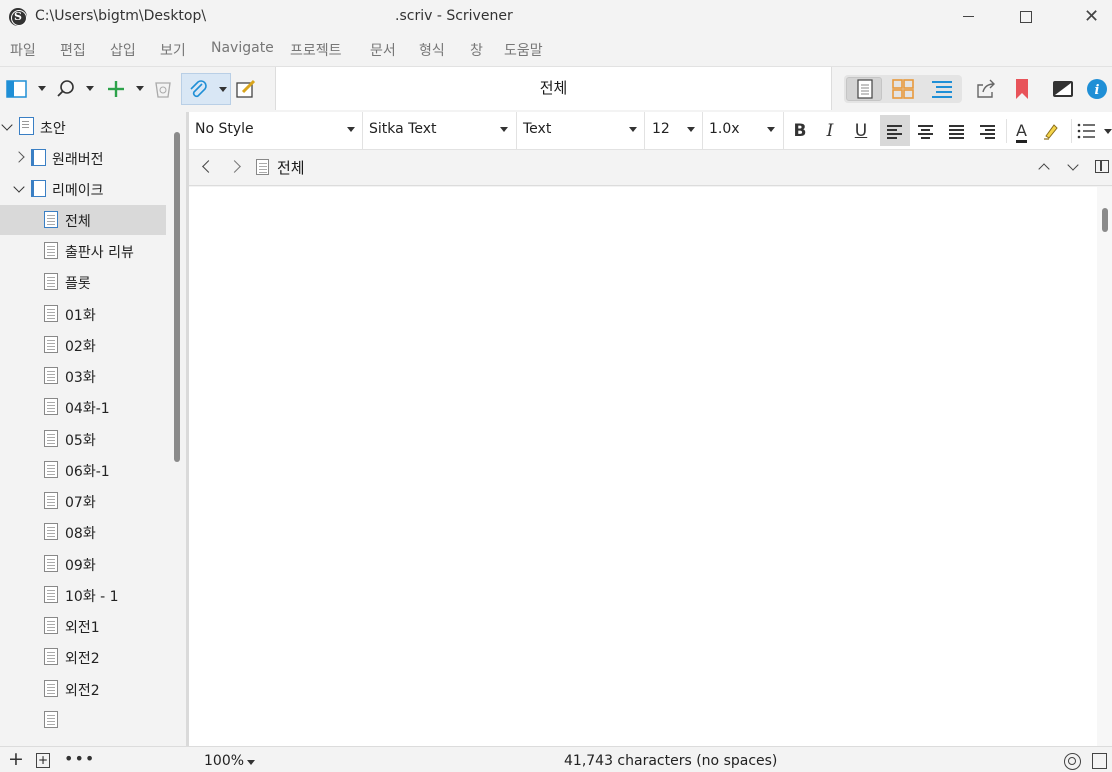 The image size is (1112, 772). What do you see at coordinates (925, 131) in the screenshot?
I see `align-center-button` at bounding box center [925, 131].